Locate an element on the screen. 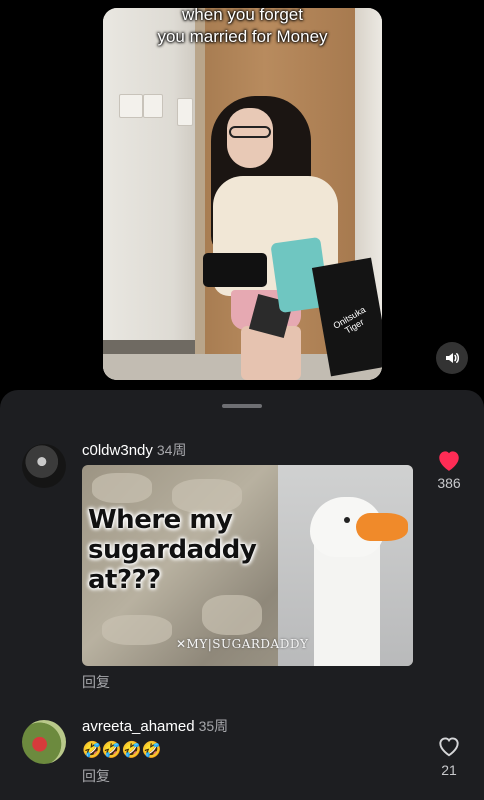 This screenshot has width=484, height=800. comment-username: c0ldw3ndy is located at coordinates (117, 450).